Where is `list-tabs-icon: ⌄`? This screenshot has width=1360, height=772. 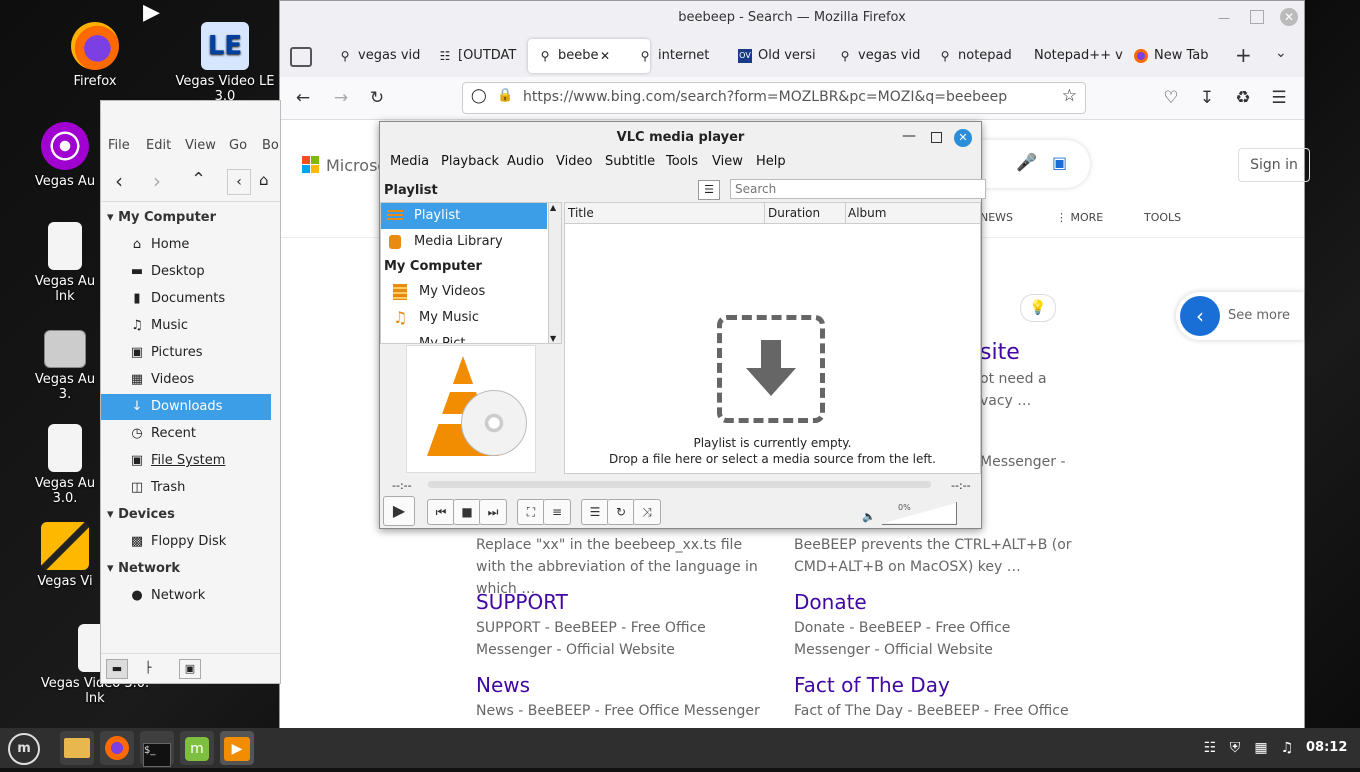
list-tabs-icon: ⌄ is located at coordinates (1281, 53).